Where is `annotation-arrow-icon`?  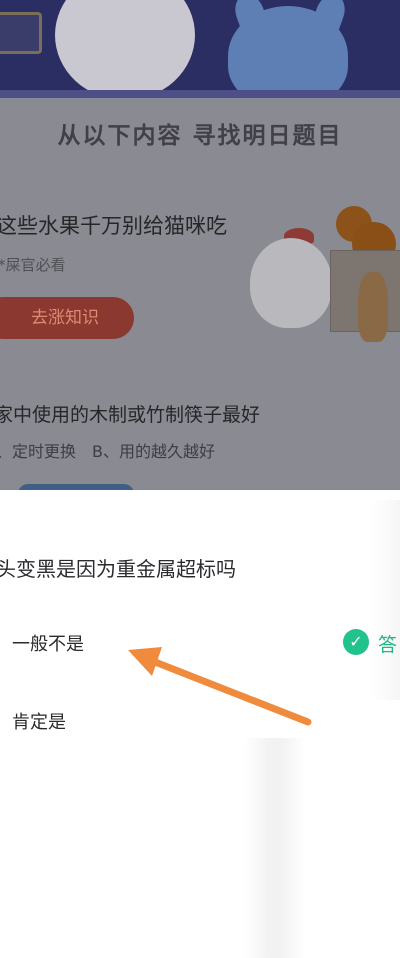 annotation-arrow-icon is located at coordinates (220, 686).